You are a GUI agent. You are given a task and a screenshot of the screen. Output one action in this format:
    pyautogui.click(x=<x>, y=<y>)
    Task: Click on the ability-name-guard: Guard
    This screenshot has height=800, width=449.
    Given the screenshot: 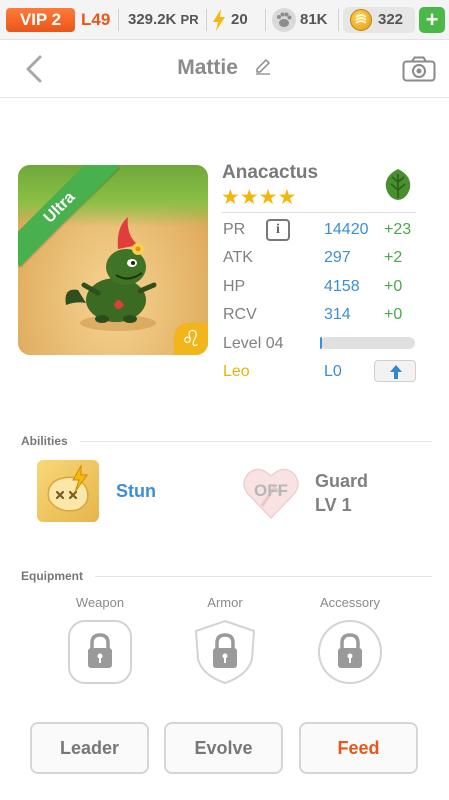 What is the action you would take?
    pyautogui.click(x=341, y=481)
    